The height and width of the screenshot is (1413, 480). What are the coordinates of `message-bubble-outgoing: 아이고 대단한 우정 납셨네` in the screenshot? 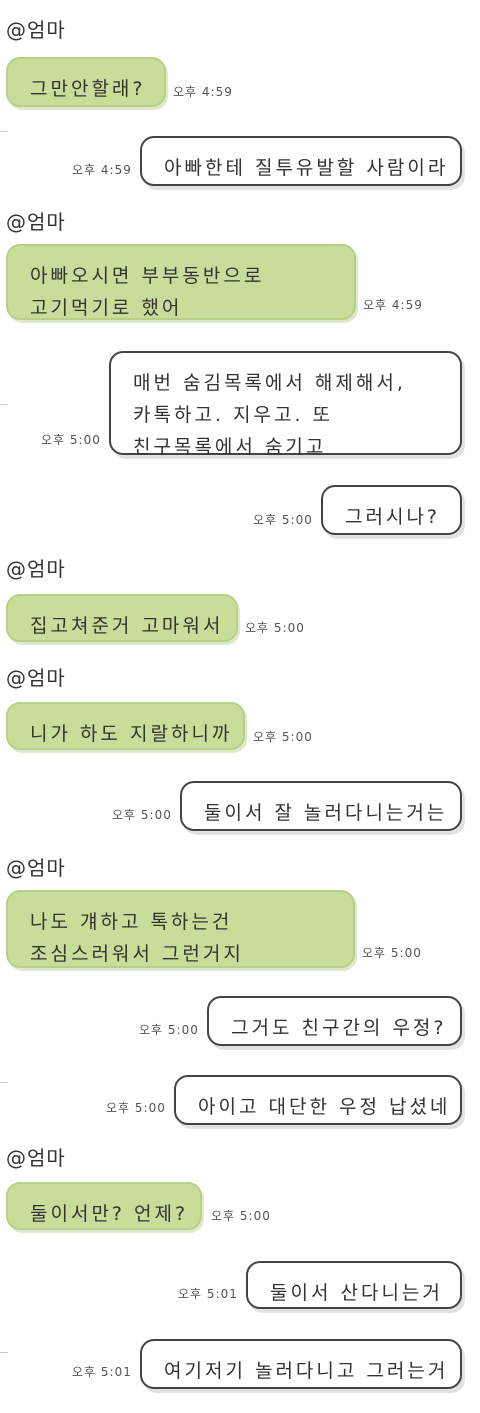 It's located at (318, 1100).